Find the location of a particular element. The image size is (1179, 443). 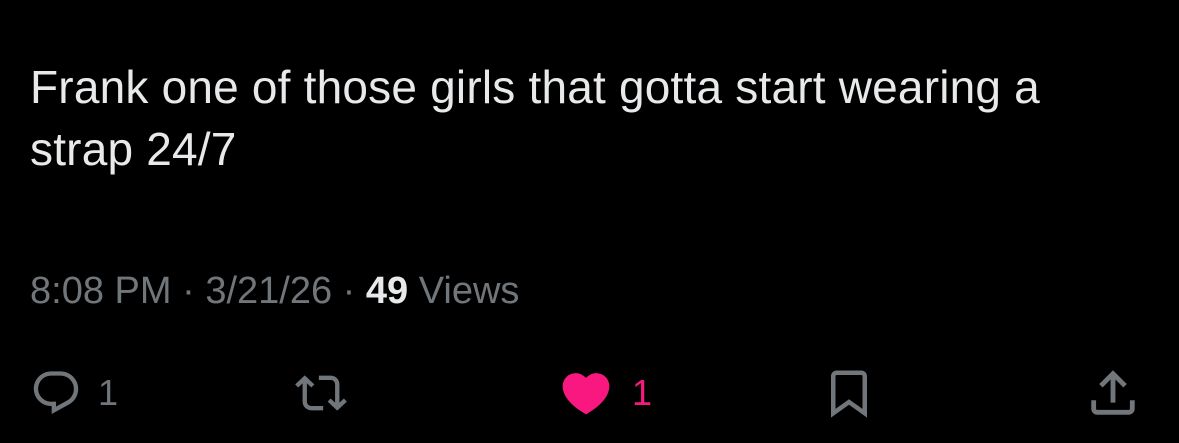

tweet-date: 3/21/26 is located at coordinates (268, 291).